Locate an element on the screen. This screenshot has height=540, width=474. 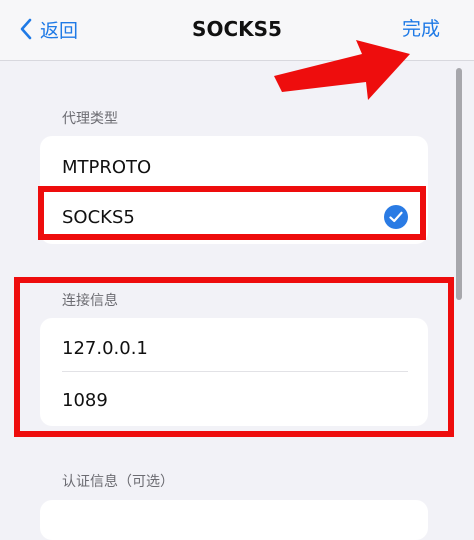
checkmark-icon is located at coordinates (396, 217).